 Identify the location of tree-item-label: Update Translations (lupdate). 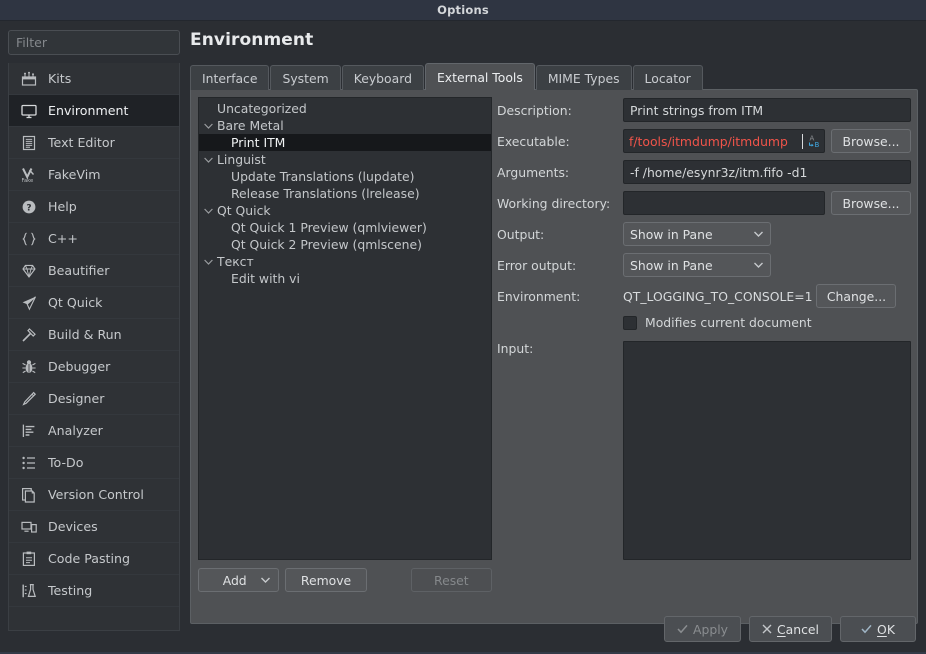
(323, 176).